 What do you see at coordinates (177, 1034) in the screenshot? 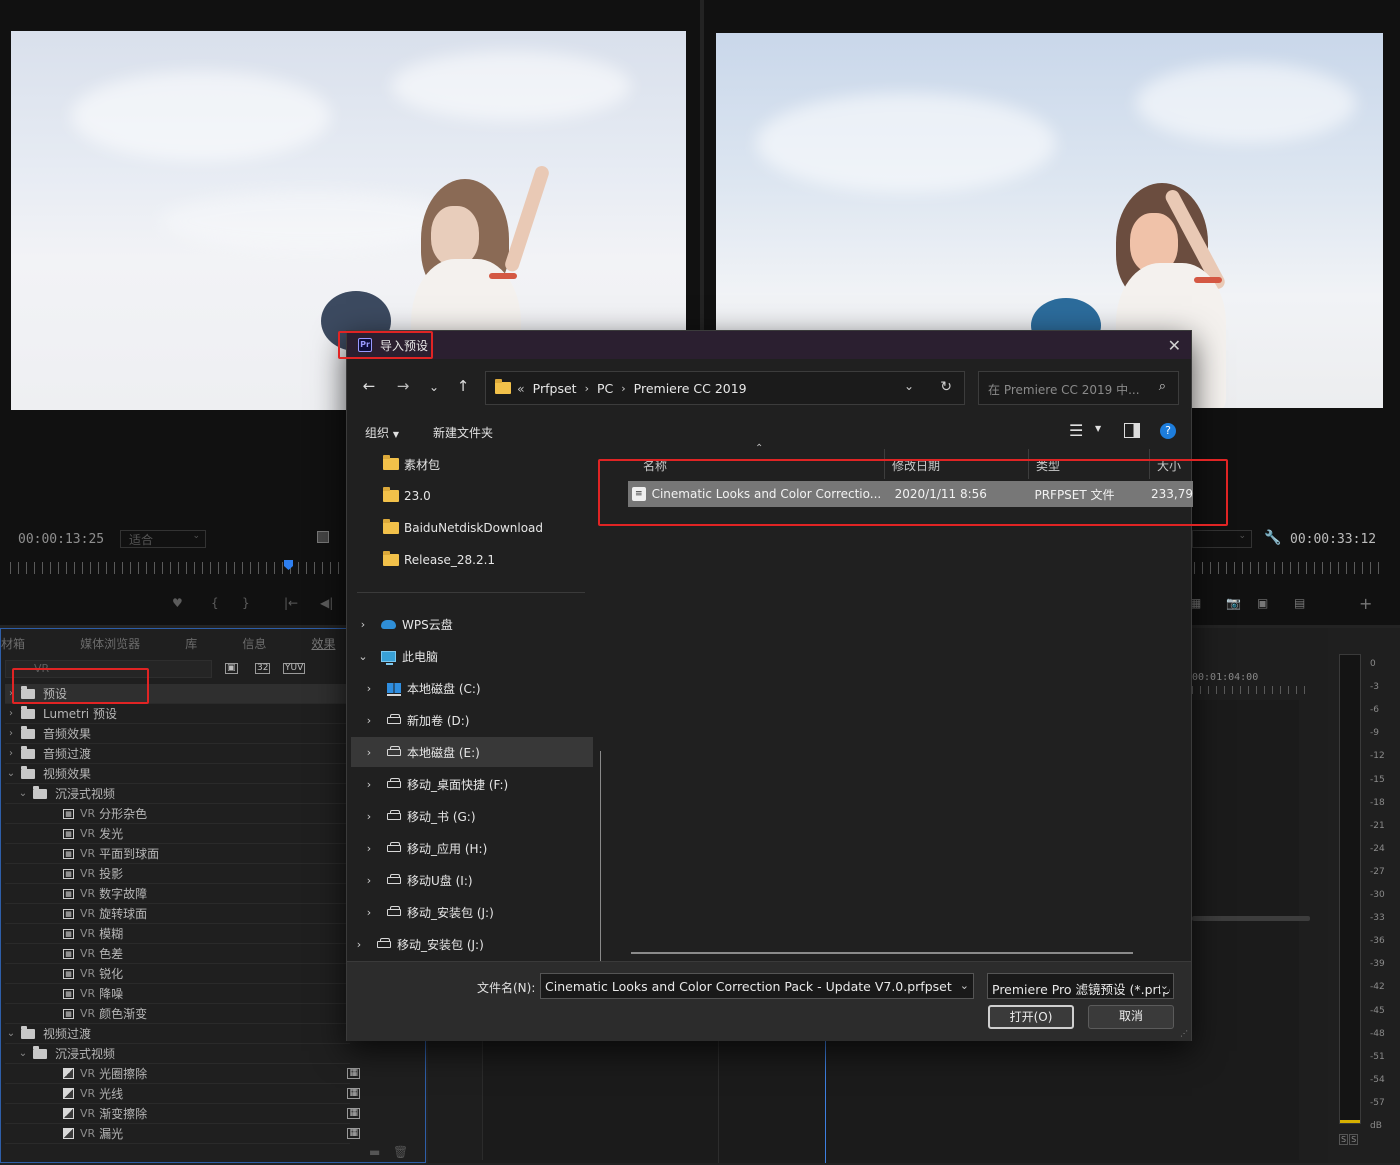
I see `effects-tree-item: ⌄ 视频过渡` at bounding box center [177, 1034].